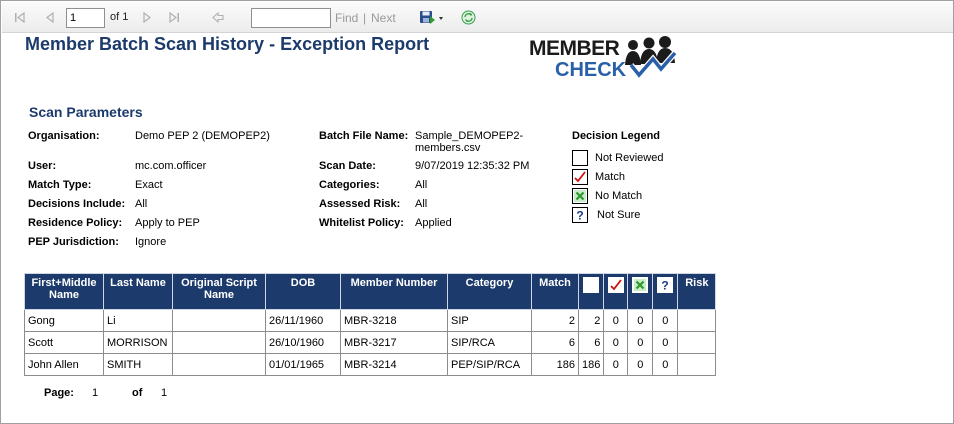  Describe the element at coordinates (591, 70) in the screenshot. I see `logo-line-2: CHECK` at that location.